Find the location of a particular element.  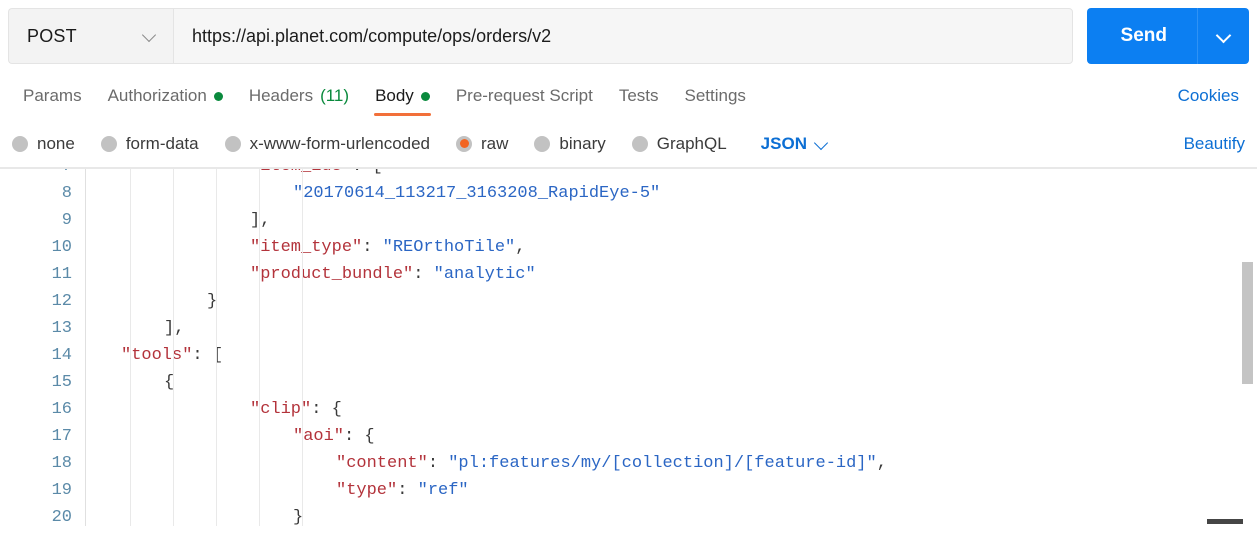

body-type-option-graphql: GraphQL is located at coordinates (679, 144).